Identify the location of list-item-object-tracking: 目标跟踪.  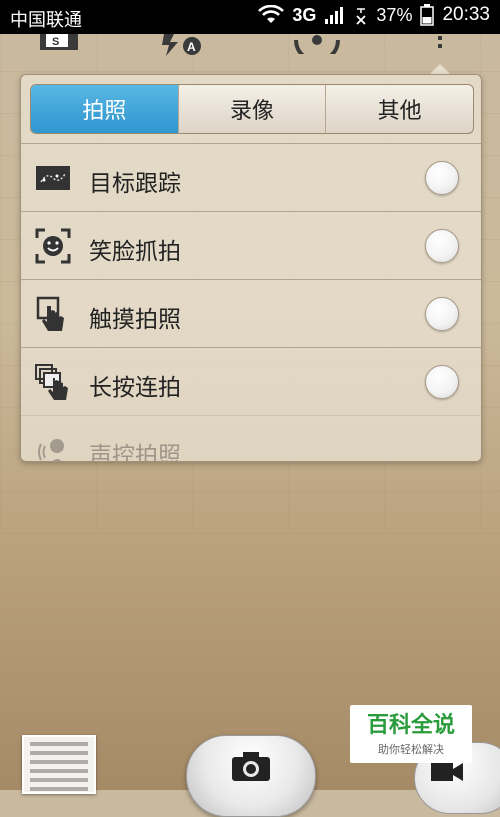
(251, 177).